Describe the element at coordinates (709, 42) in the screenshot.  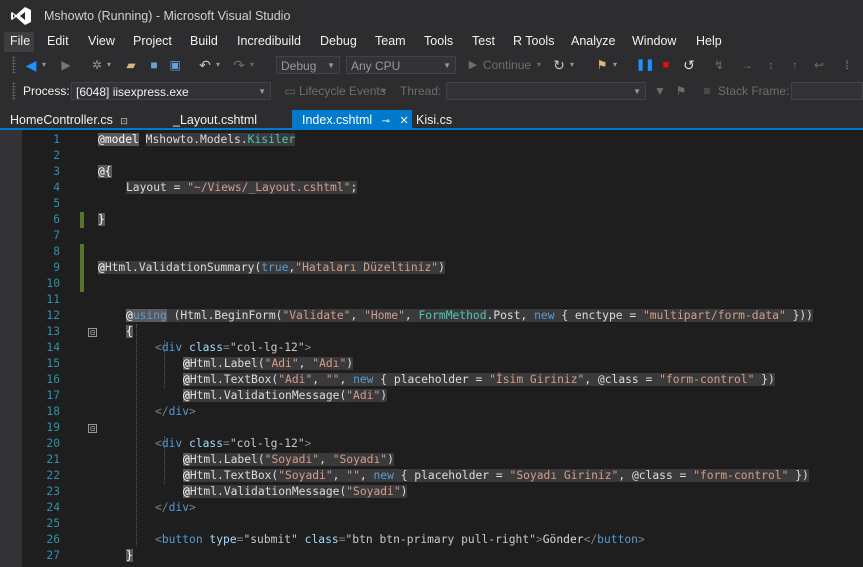
I see `menu-help: Help` at that location.